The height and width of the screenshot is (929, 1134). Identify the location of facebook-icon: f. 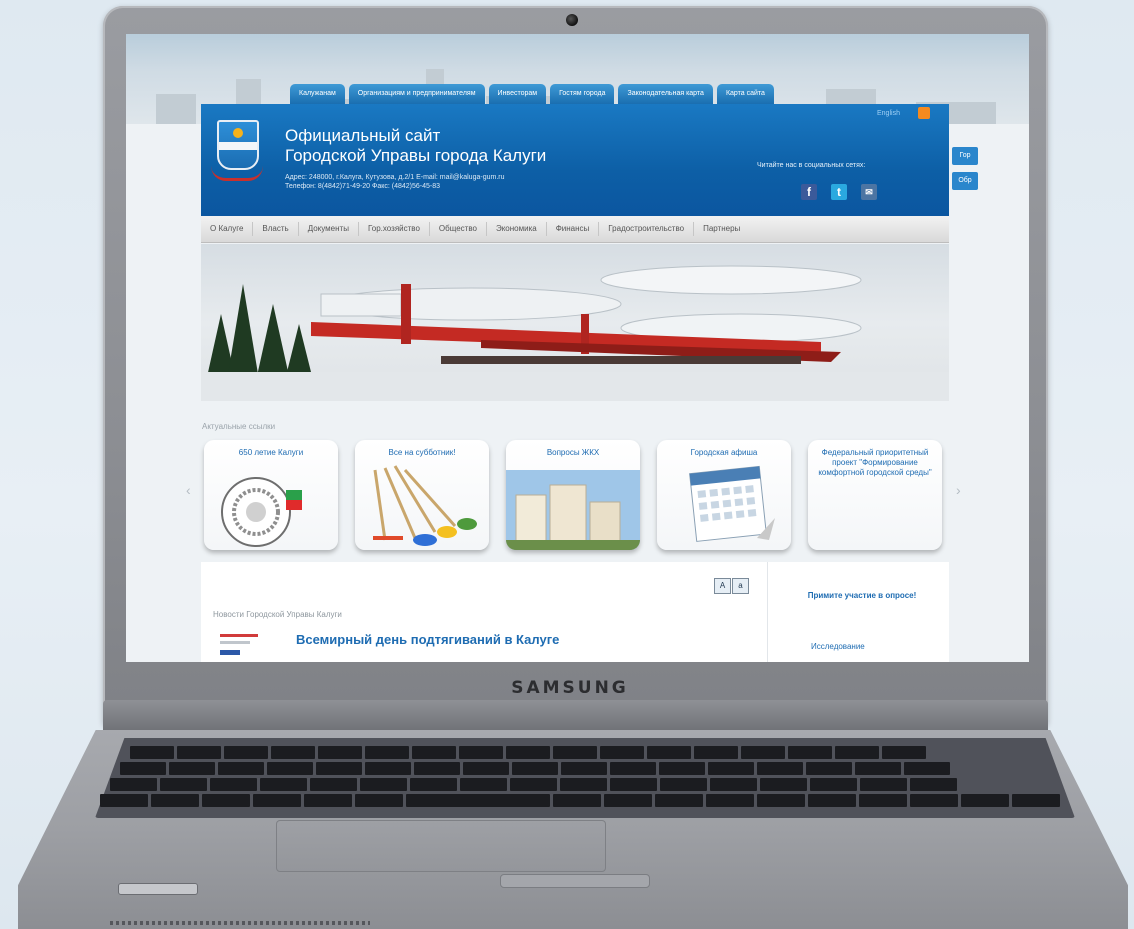
(809, 192).